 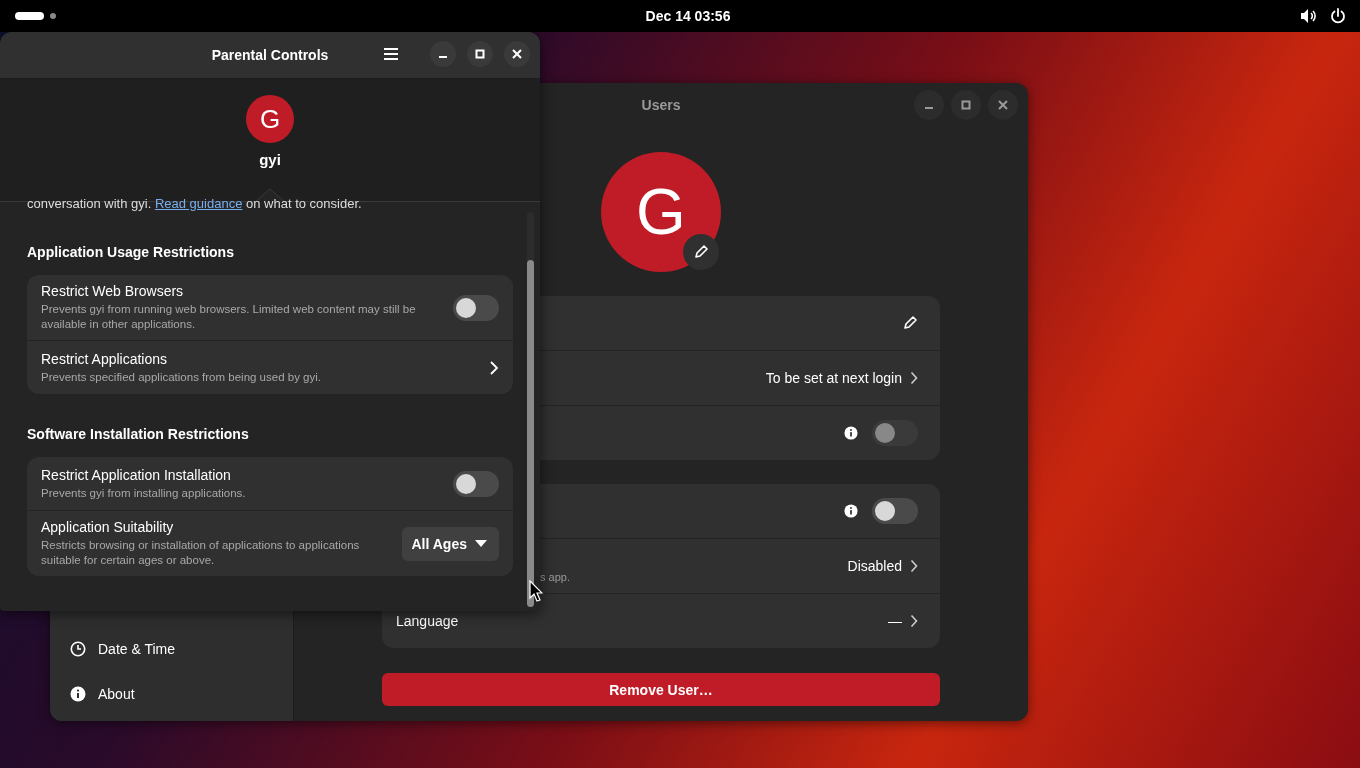 I want to click on read-guidance-link: Read guidance, so click(x=198, y=203).